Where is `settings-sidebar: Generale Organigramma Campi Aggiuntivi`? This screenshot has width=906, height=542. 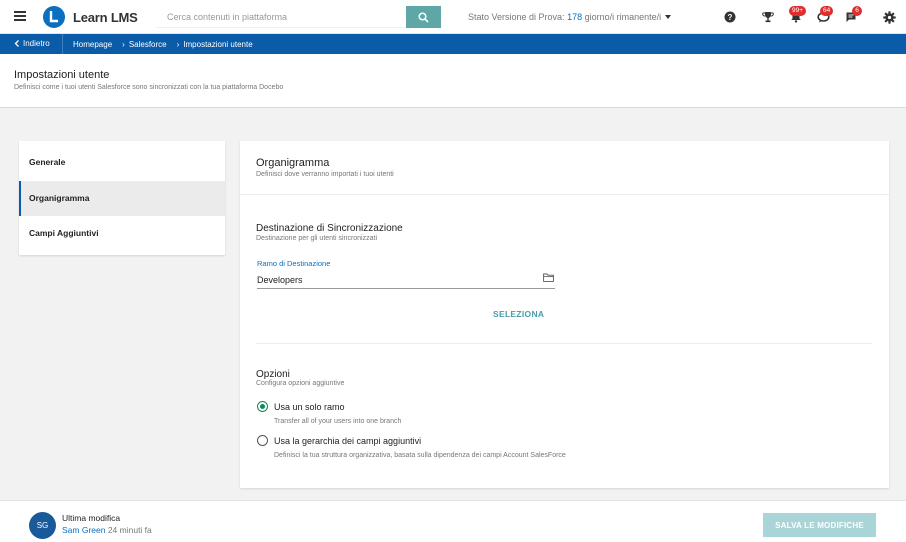
settings-sidebar: Generale Organigramma Campi Aggiuntivi is located at coordinates (122, 198).